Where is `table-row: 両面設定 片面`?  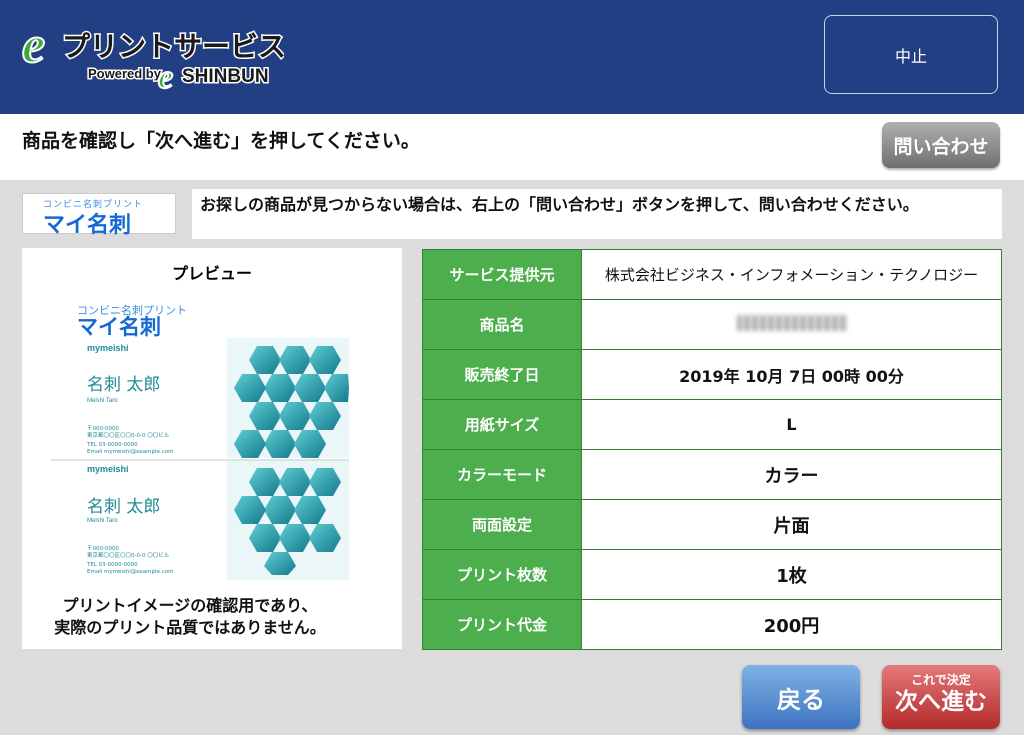 table-row: 両面設定 片面 is located at coordinates (712, 524).